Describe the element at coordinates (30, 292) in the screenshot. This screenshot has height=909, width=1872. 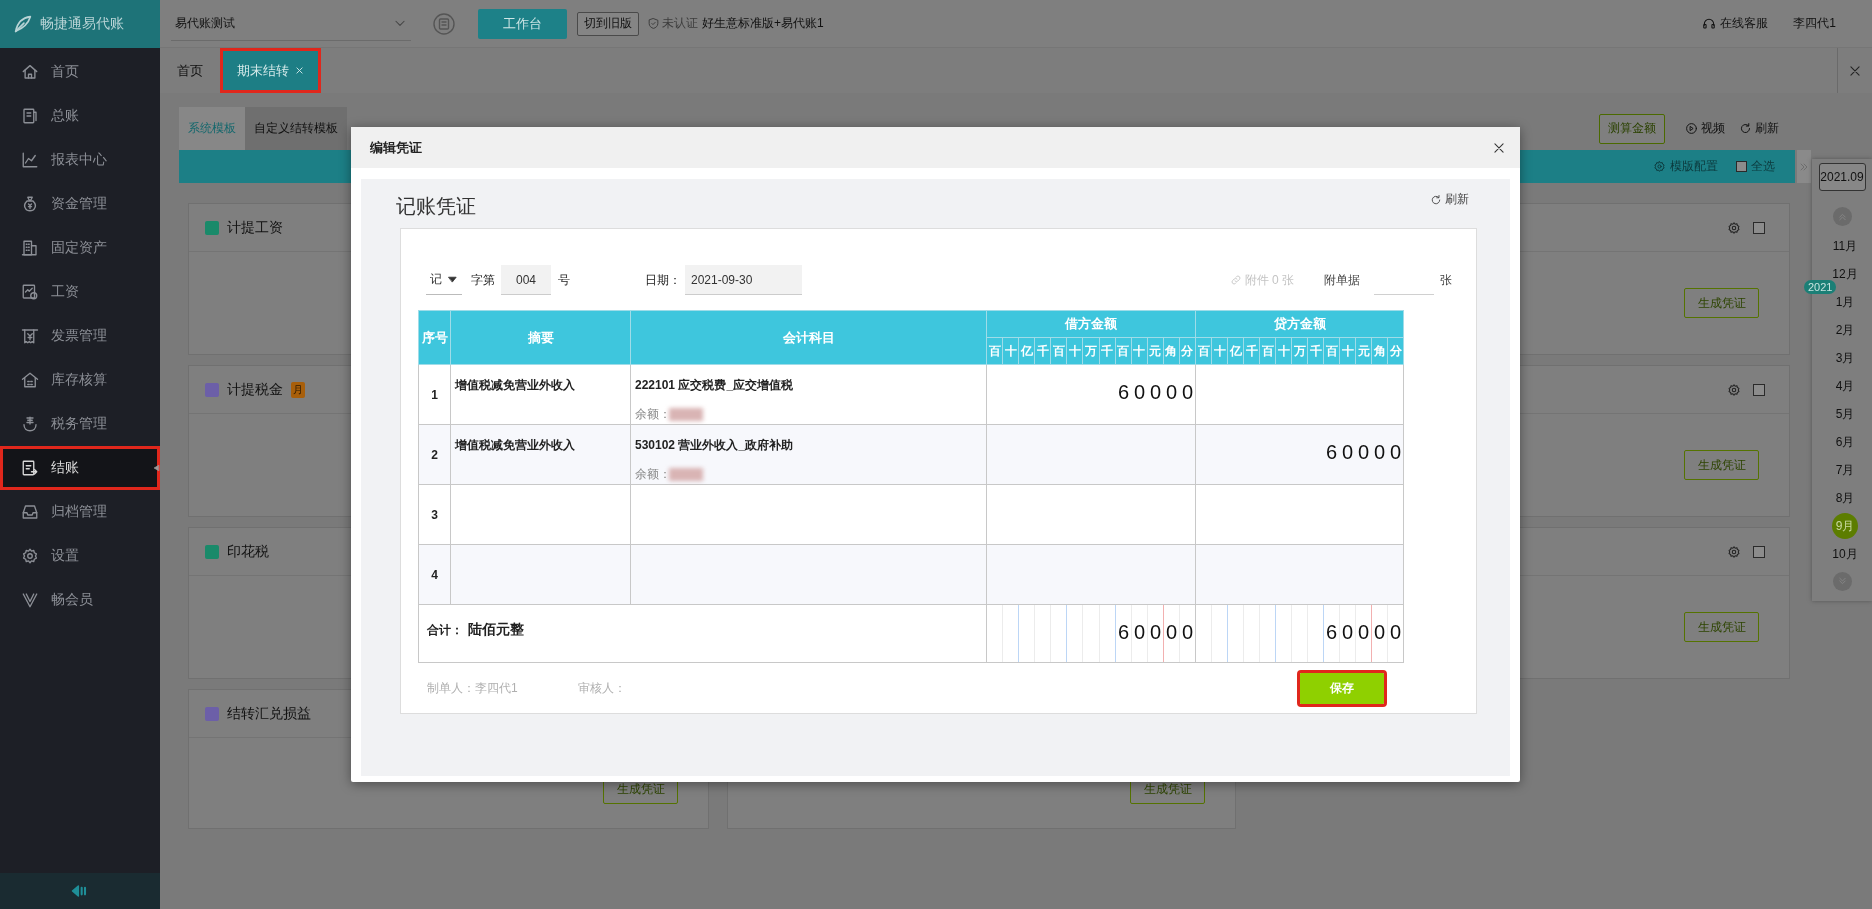
I see `payroll-icon` at that location.